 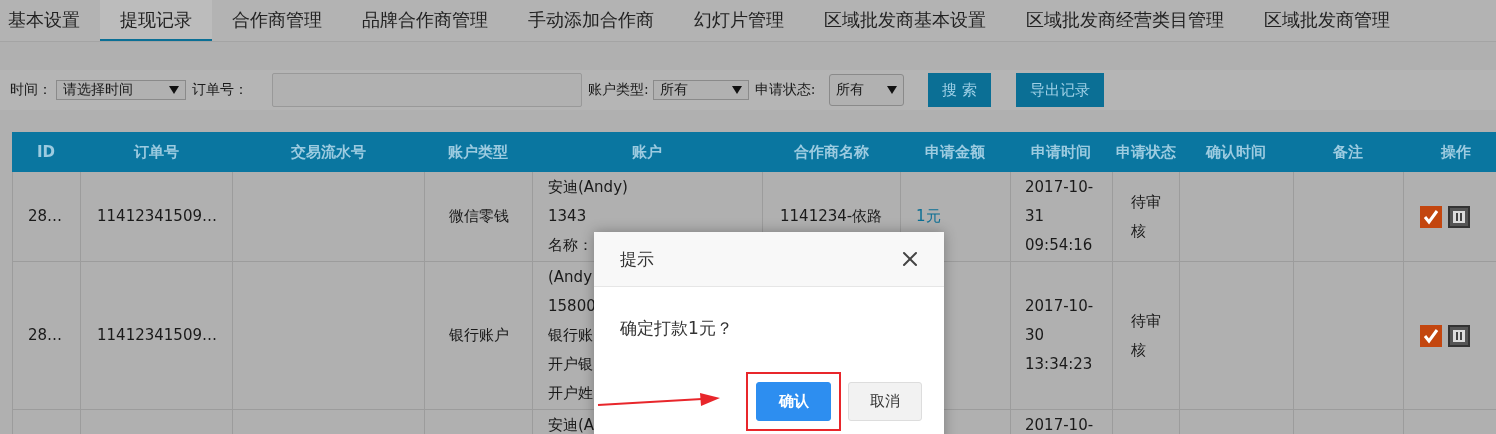 What do you see at coordinates (785, 90) in the screenshot?
I see `filter-label: 申请状态:` at bounding box center [785, 90].